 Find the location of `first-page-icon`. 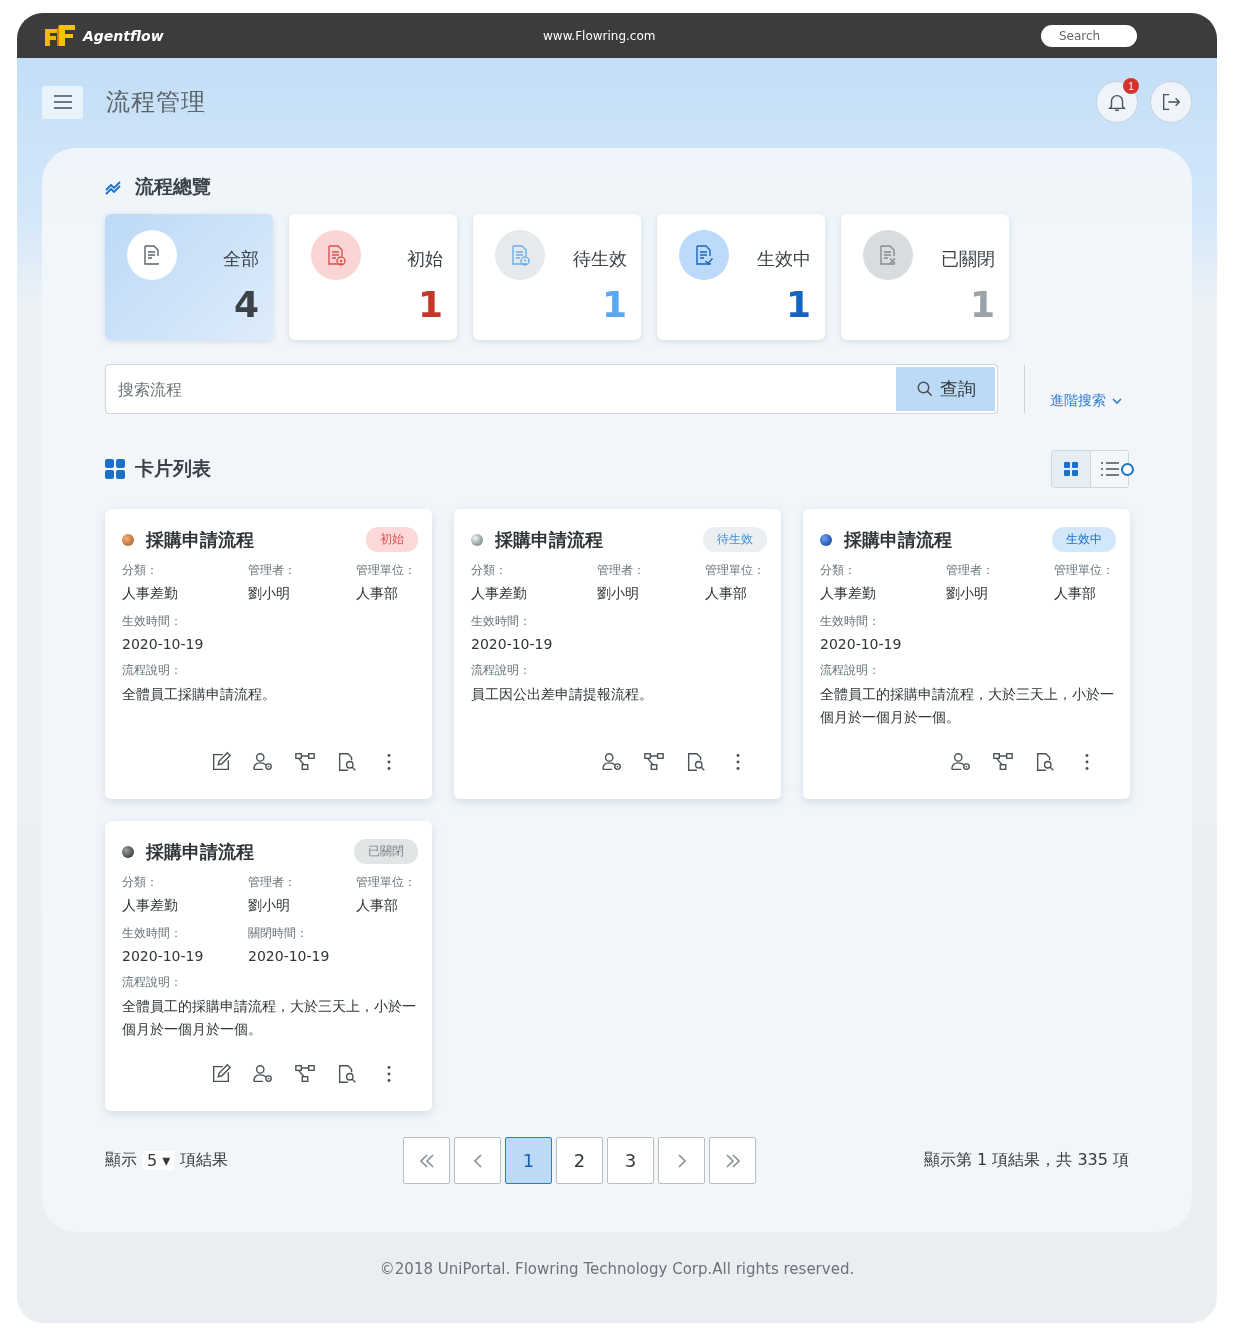

first-page-icon is located at coordinates (426, 1160).